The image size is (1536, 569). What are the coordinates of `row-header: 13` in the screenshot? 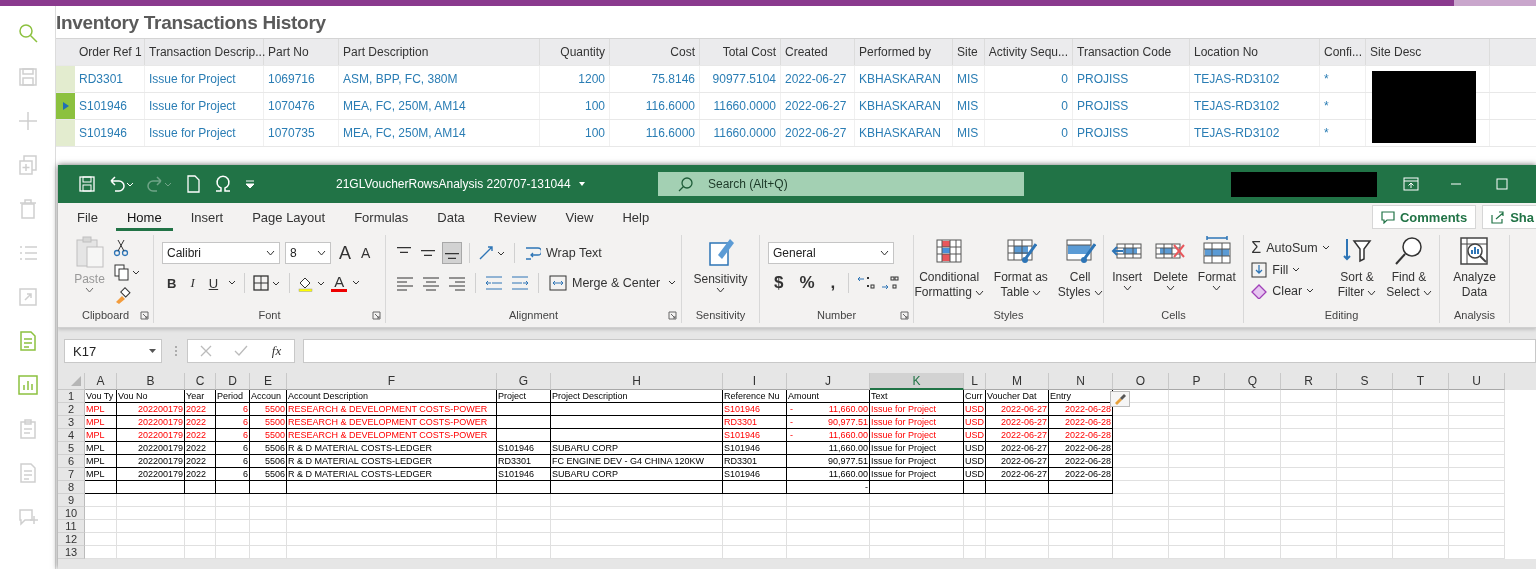 It's located at (71, 552).